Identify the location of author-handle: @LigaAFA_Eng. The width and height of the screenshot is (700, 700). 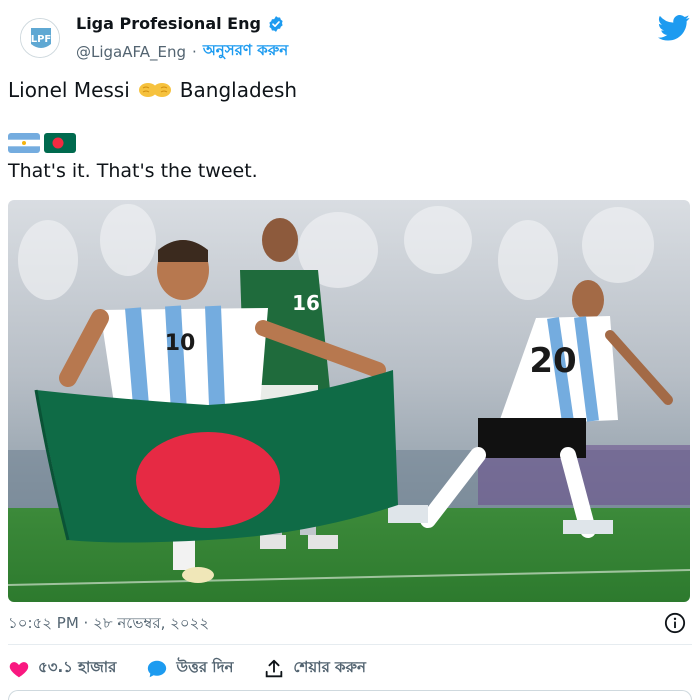
(131, 52).